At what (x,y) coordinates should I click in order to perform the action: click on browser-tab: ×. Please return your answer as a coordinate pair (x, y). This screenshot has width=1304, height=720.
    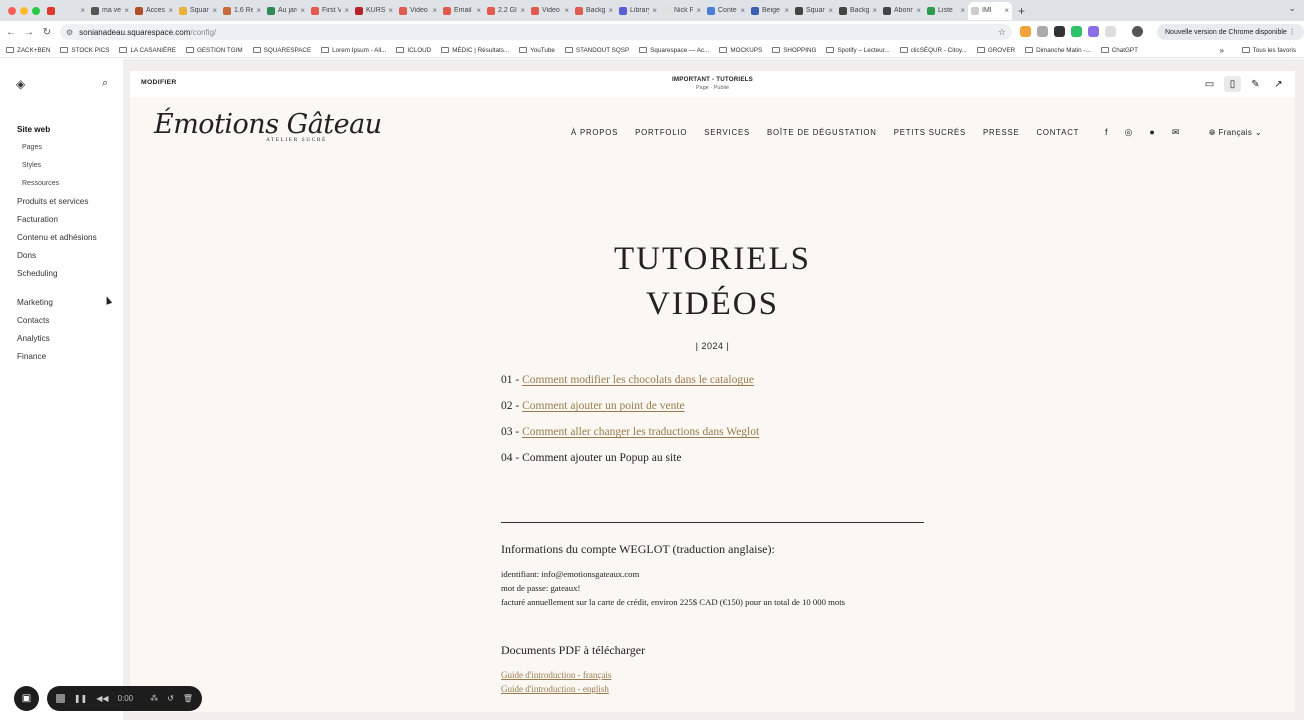
    Looking at the image, I should click on (66, 11).